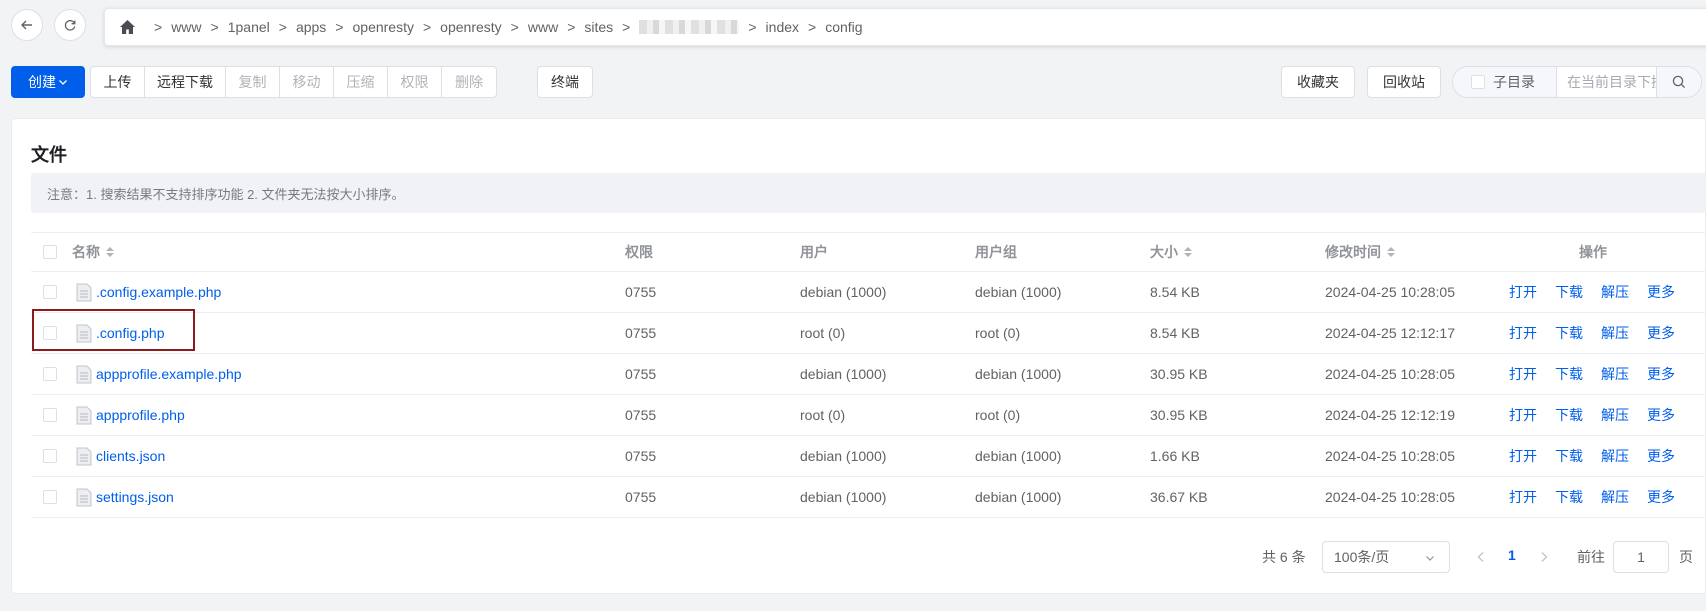 Image resolution: width=1706 pixels, height=611 pixels. Describe the element at coordinates (360, 82) in the screenshot. I see `compress-button: 压缩` at that location.